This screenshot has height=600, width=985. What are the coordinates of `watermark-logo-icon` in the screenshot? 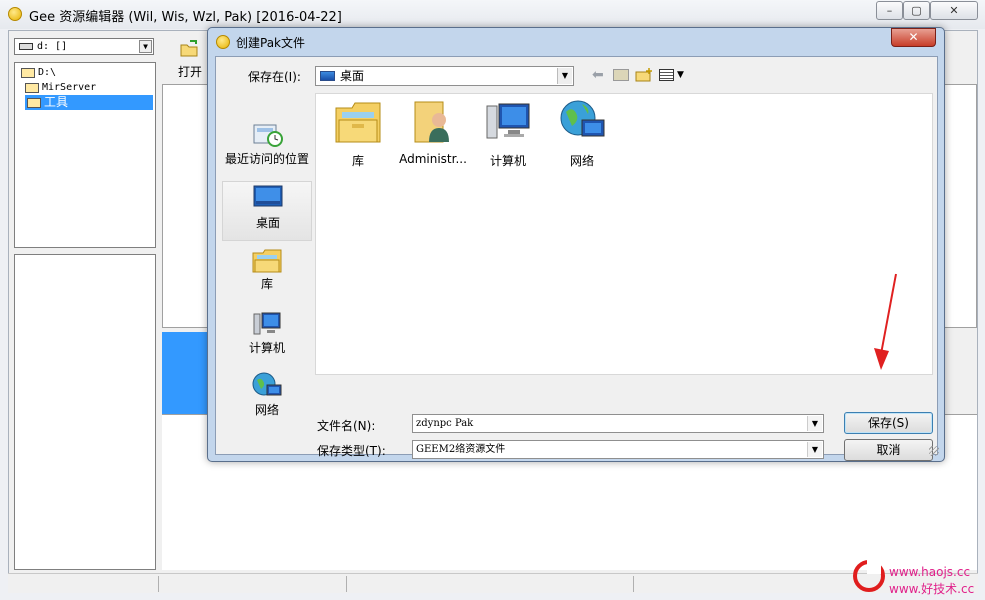 It's located at (869, 576).